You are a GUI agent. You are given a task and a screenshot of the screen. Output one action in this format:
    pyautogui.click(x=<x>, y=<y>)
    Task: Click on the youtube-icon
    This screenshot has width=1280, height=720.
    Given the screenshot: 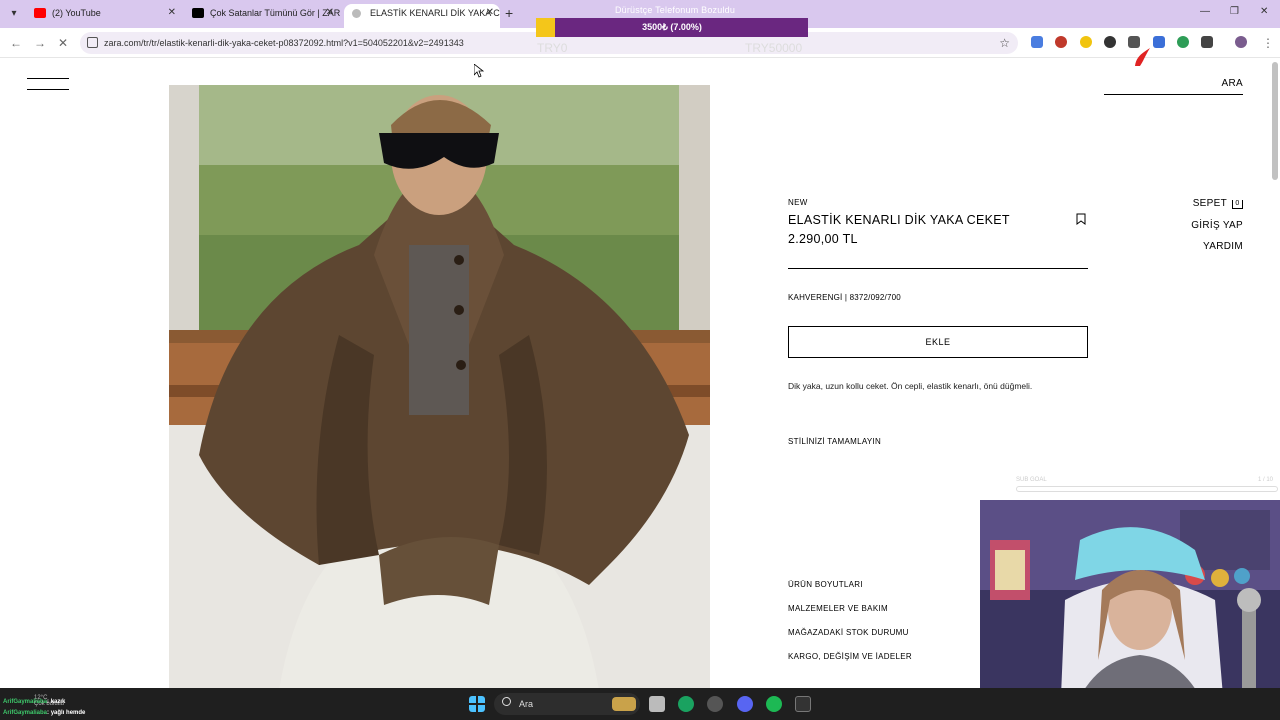 What is the action you would take?
    pyautogui.click(x=40, y=13)
    